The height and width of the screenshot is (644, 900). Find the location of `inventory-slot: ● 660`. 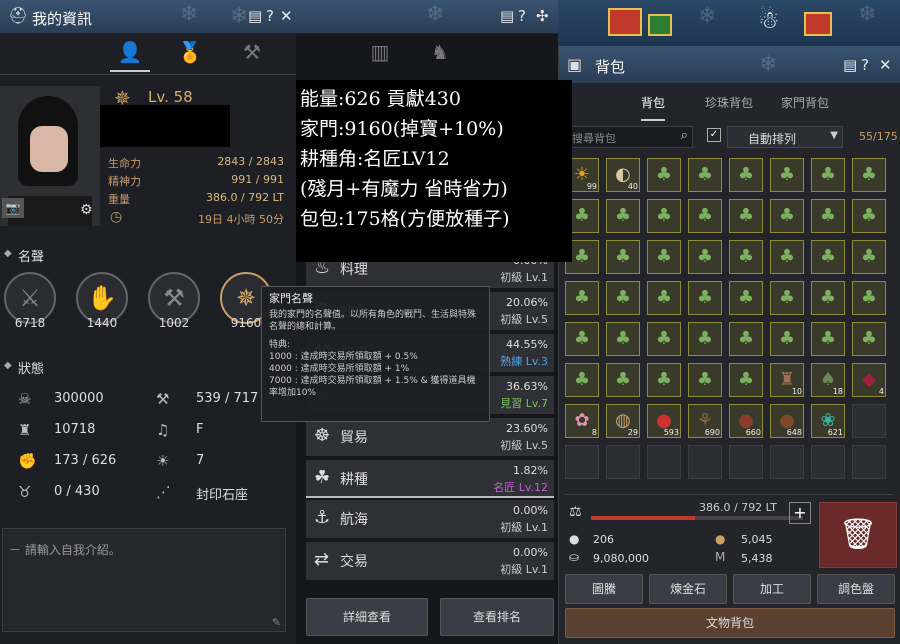

inventory-slot: ● 660 is located at coordinates (746, 421).